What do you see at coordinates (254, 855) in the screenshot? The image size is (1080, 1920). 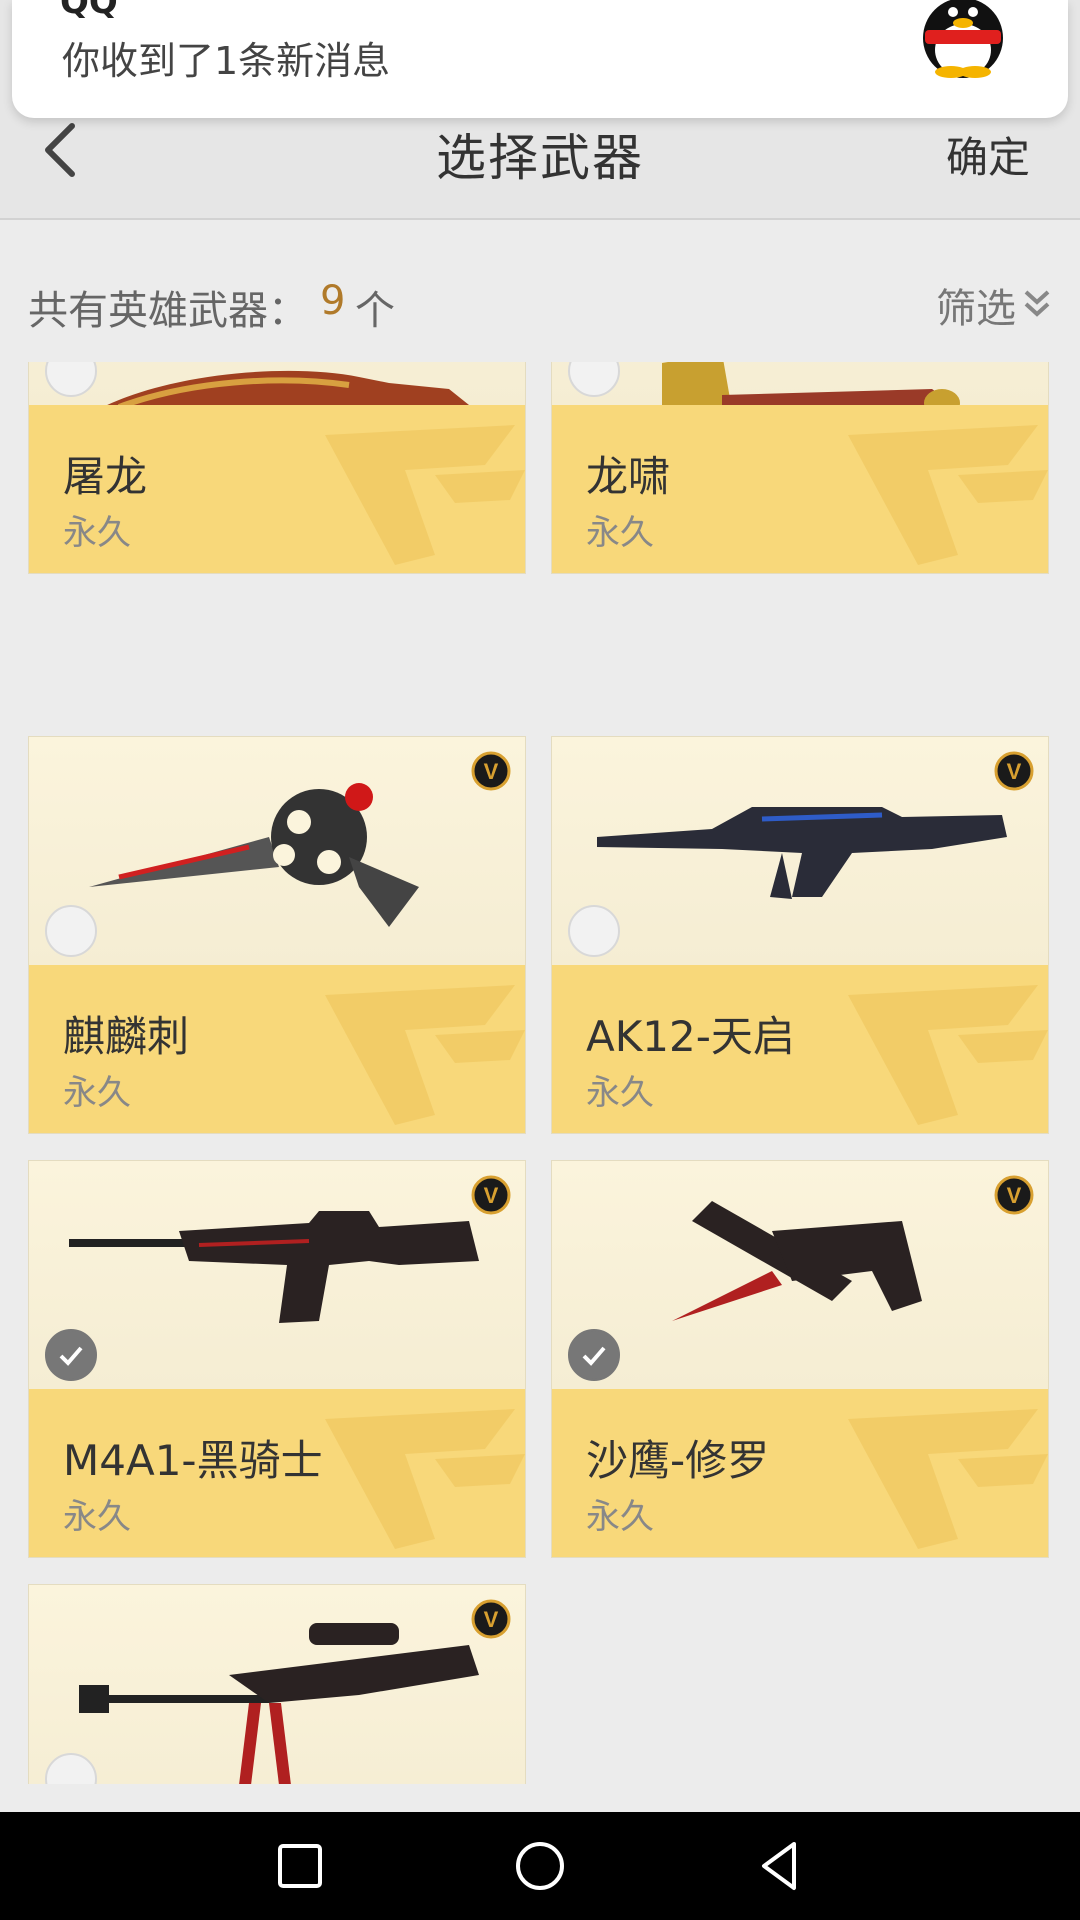 I see `knuckle-blade-illustration` at bounding box center [254, 855].